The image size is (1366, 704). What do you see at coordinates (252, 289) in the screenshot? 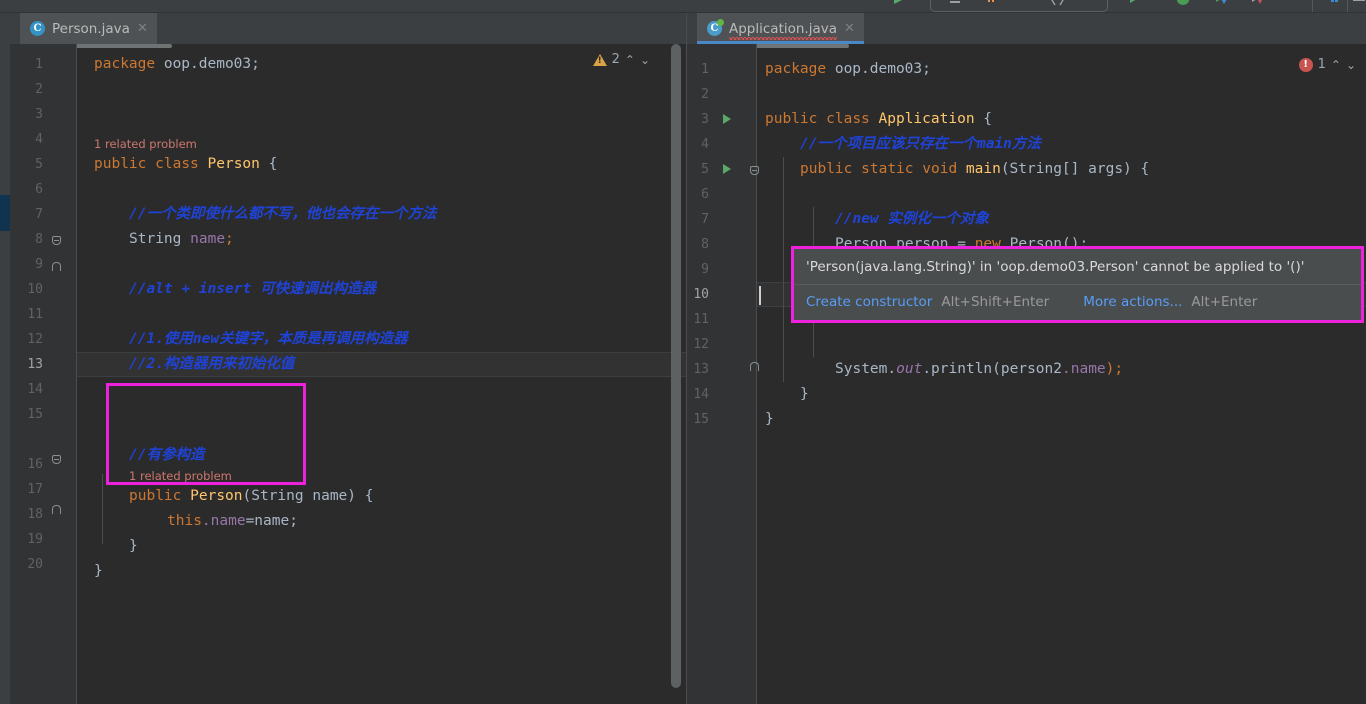
I see `code-line-8: //alt + insert 可快速调出构造器` at bounding box center [252, 289].